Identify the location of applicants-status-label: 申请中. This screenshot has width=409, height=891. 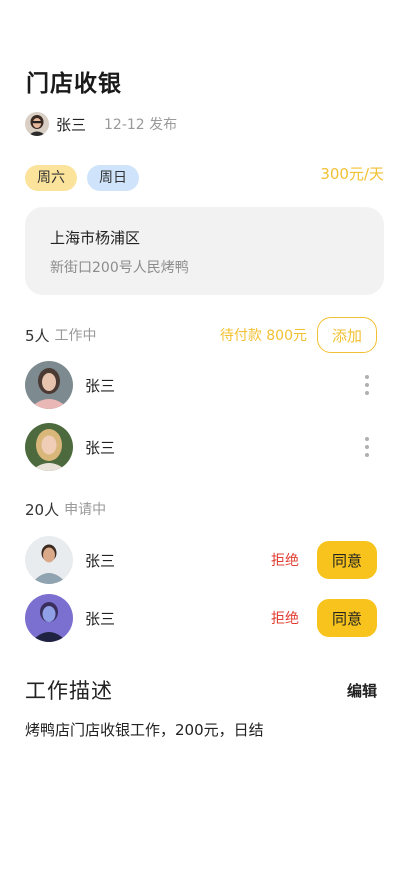
(85, 510).